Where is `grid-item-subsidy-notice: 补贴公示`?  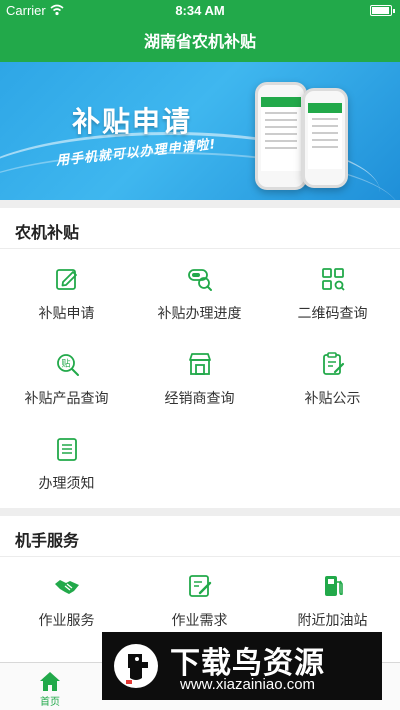
grid-item-subsidy-notice: 补贴公示 is located at coordinates (332, 391).